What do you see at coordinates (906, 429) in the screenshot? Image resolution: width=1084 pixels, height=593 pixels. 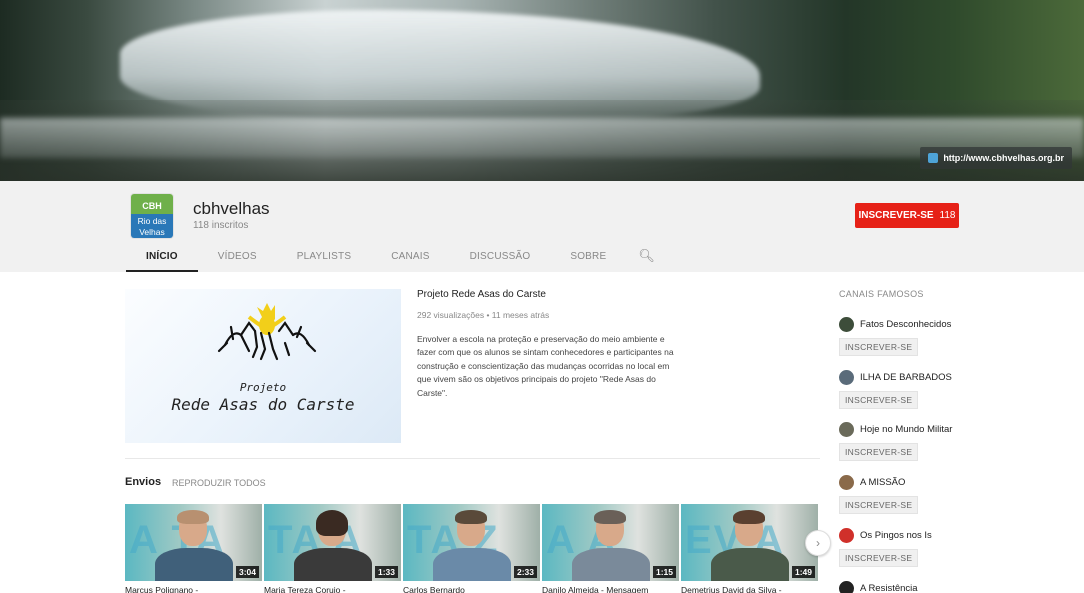 I see `channel-name: Hoje no Mundo Militar` at bounding box center [906, 429].